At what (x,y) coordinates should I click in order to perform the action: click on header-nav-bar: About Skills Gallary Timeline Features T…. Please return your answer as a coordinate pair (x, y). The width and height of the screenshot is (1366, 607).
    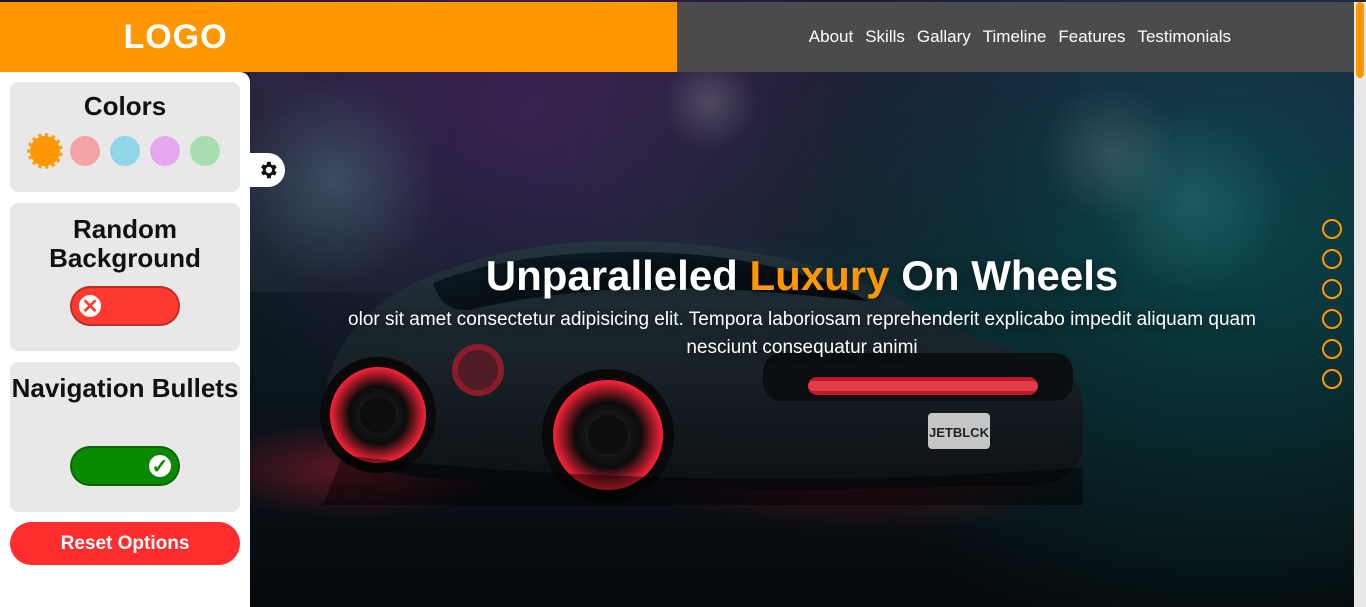
    Looking at the image, I should click on (1016, 37).